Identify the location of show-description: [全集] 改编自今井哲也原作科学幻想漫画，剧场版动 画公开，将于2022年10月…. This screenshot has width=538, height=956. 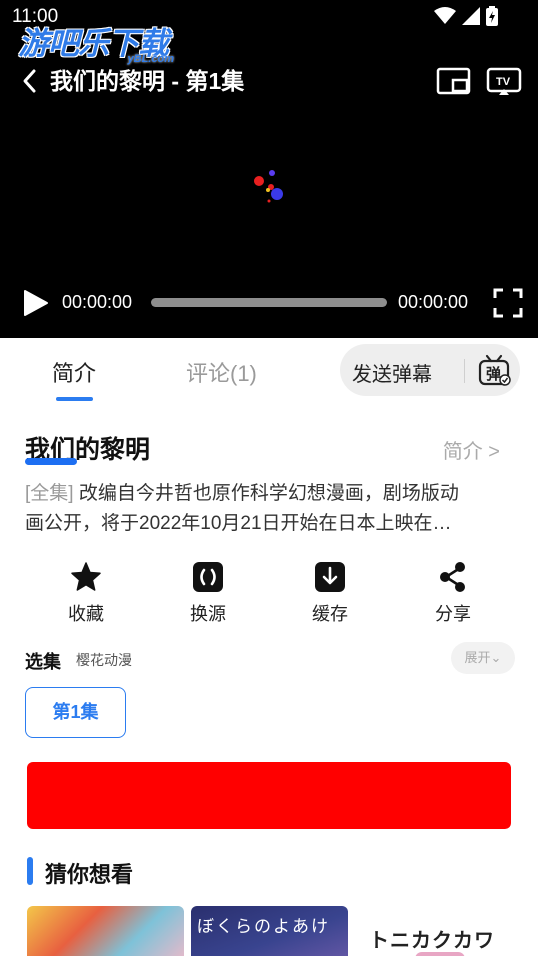
(271, 509).